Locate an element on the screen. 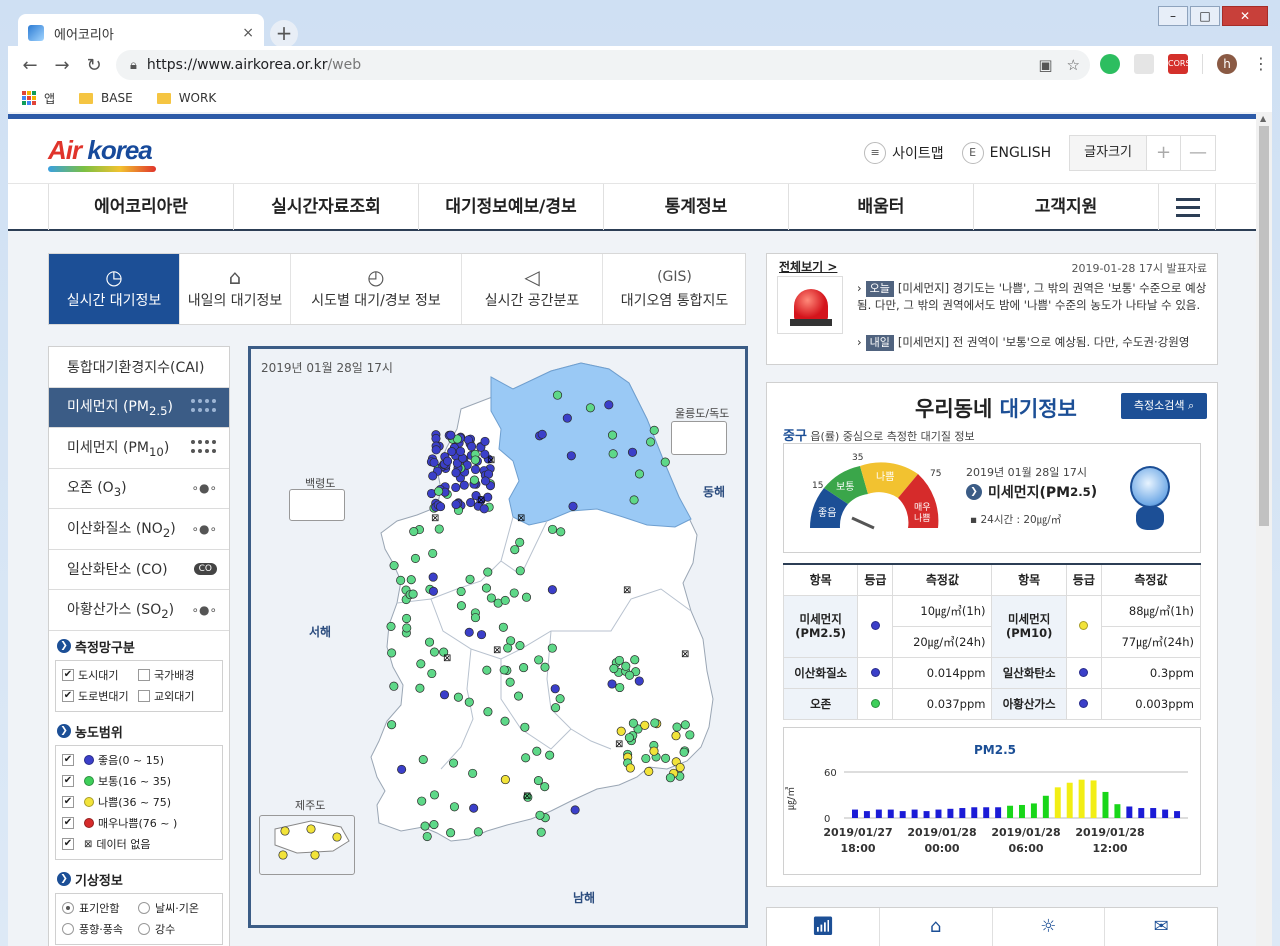 Image resolution: width=1280 pixels, height=946 pixels. reload-icon: ↻ is located at coordinates (94, 65).